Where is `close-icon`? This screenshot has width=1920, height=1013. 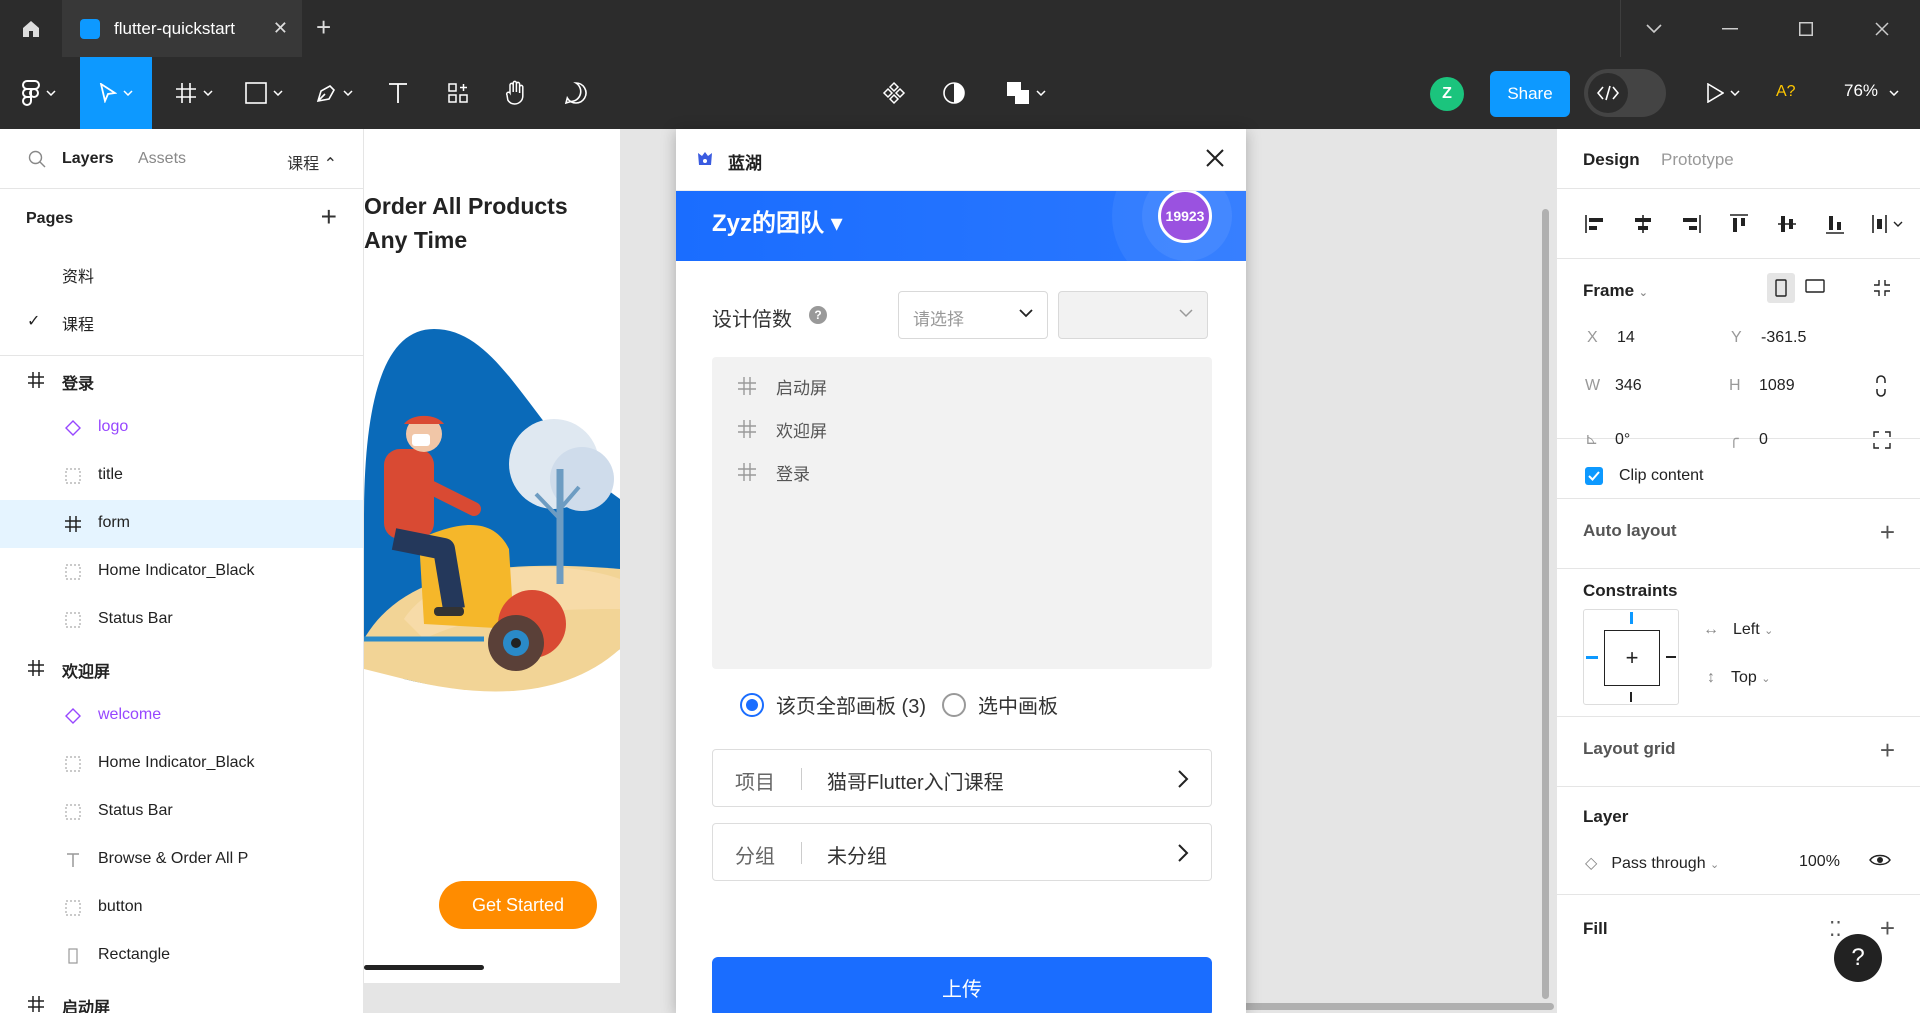
close-icon is located at coordinates (1215, 158).